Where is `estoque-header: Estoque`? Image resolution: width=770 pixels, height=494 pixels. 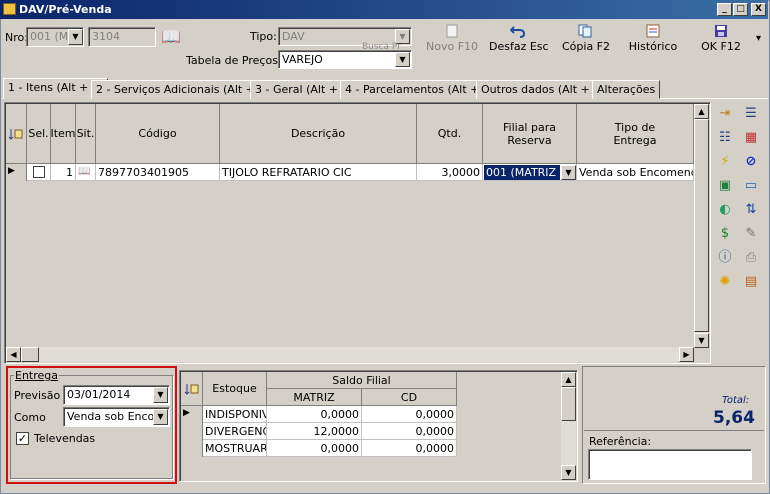
estoque-header: Estoque is located at coordinates (235, 389).